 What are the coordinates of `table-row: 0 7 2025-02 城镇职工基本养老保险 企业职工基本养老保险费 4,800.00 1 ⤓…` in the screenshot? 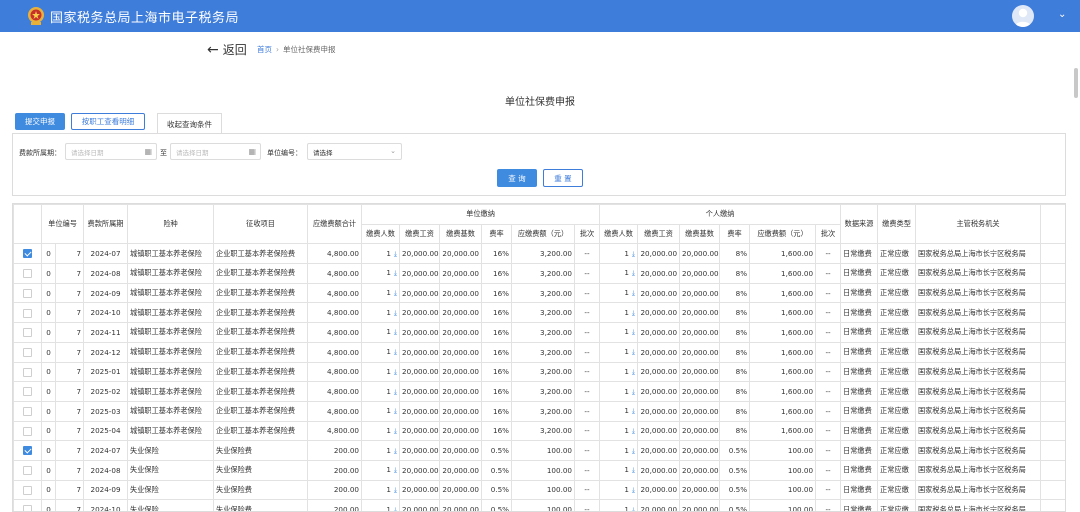 It's located at (539, 391).